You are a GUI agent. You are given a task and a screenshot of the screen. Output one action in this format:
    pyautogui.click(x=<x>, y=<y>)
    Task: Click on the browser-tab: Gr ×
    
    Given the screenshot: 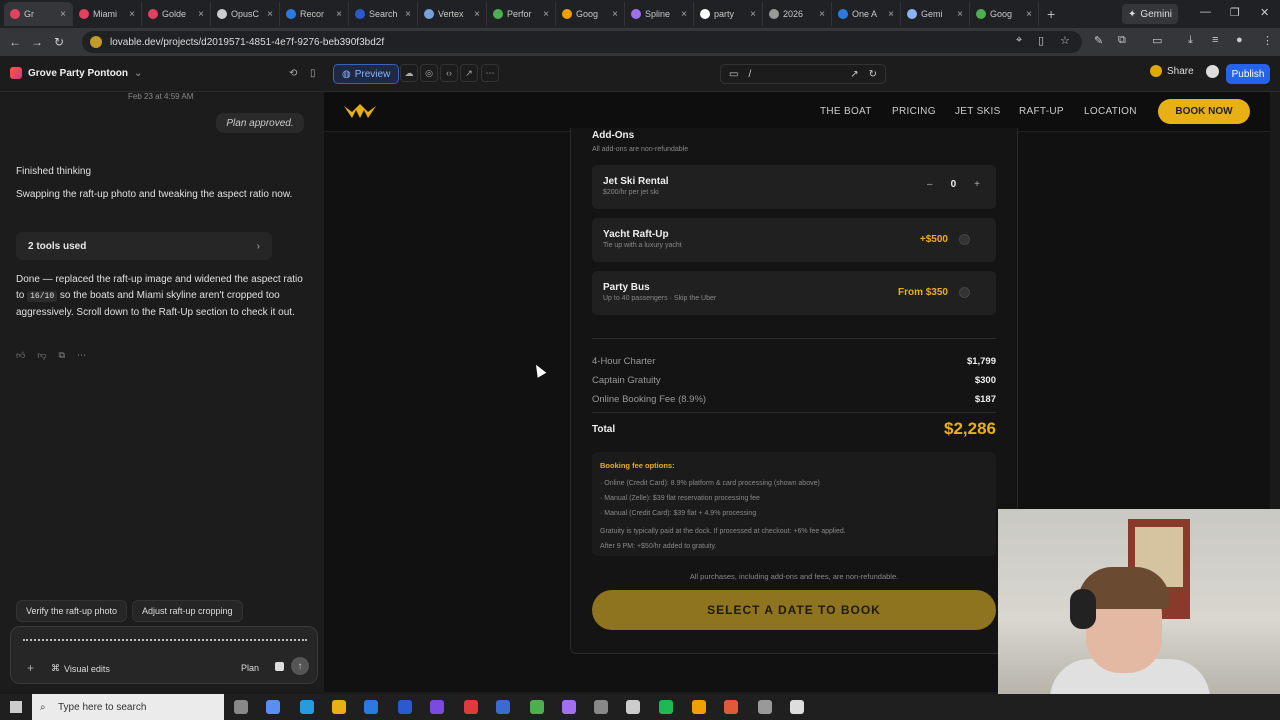 What is the action you would take?
    pyautogui.click(x=38, y=14)
    